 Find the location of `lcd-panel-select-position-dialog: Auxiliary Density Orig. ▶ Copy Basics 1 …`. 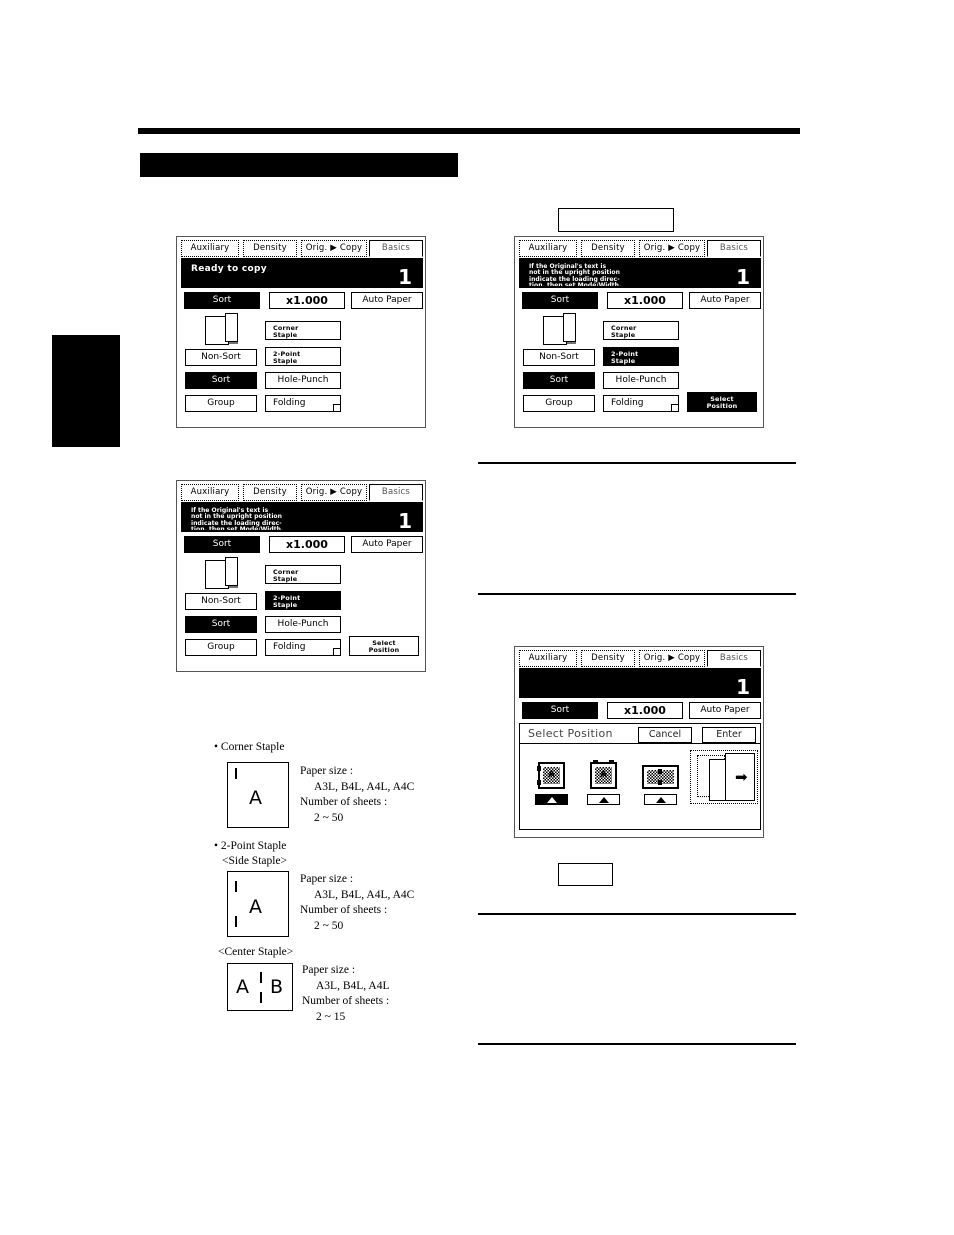

lcd-panel-select-position-dialog: Auxiliary Density Orig. ▶ Copy Basics 1 … is located at coordinates (639, 742).